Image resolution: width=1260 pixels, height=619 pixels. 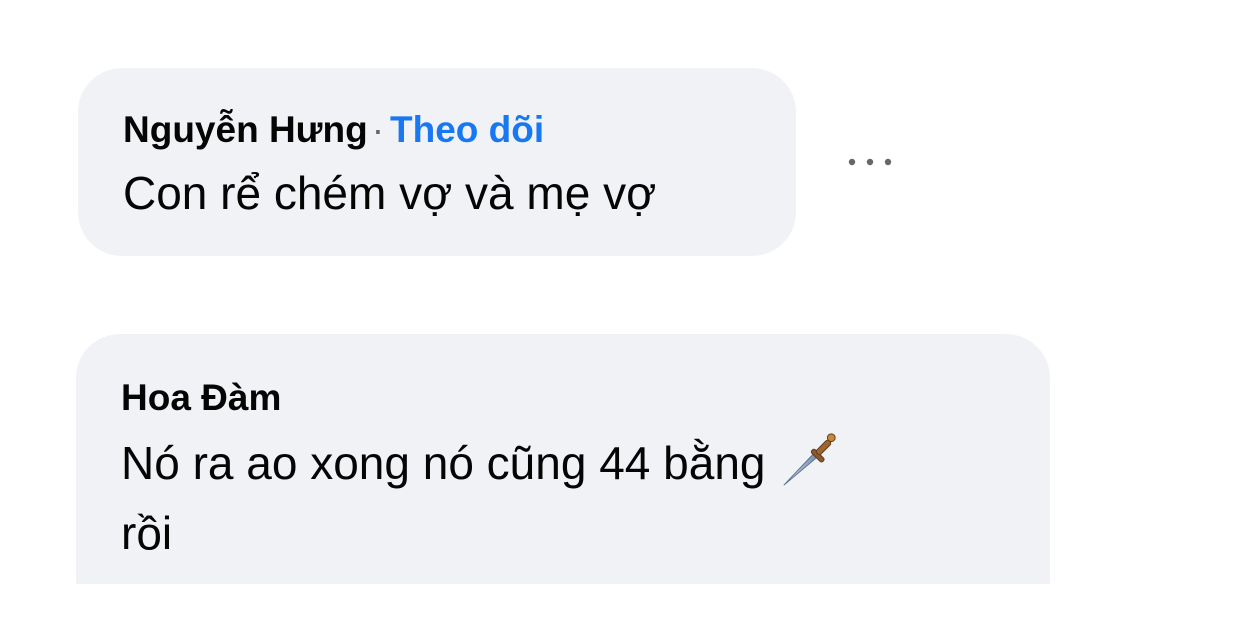 What do you see at coordinates (147, 533) in the screenshot?
I see `comment-text-line: rồi` at bounding box center [147, 533].